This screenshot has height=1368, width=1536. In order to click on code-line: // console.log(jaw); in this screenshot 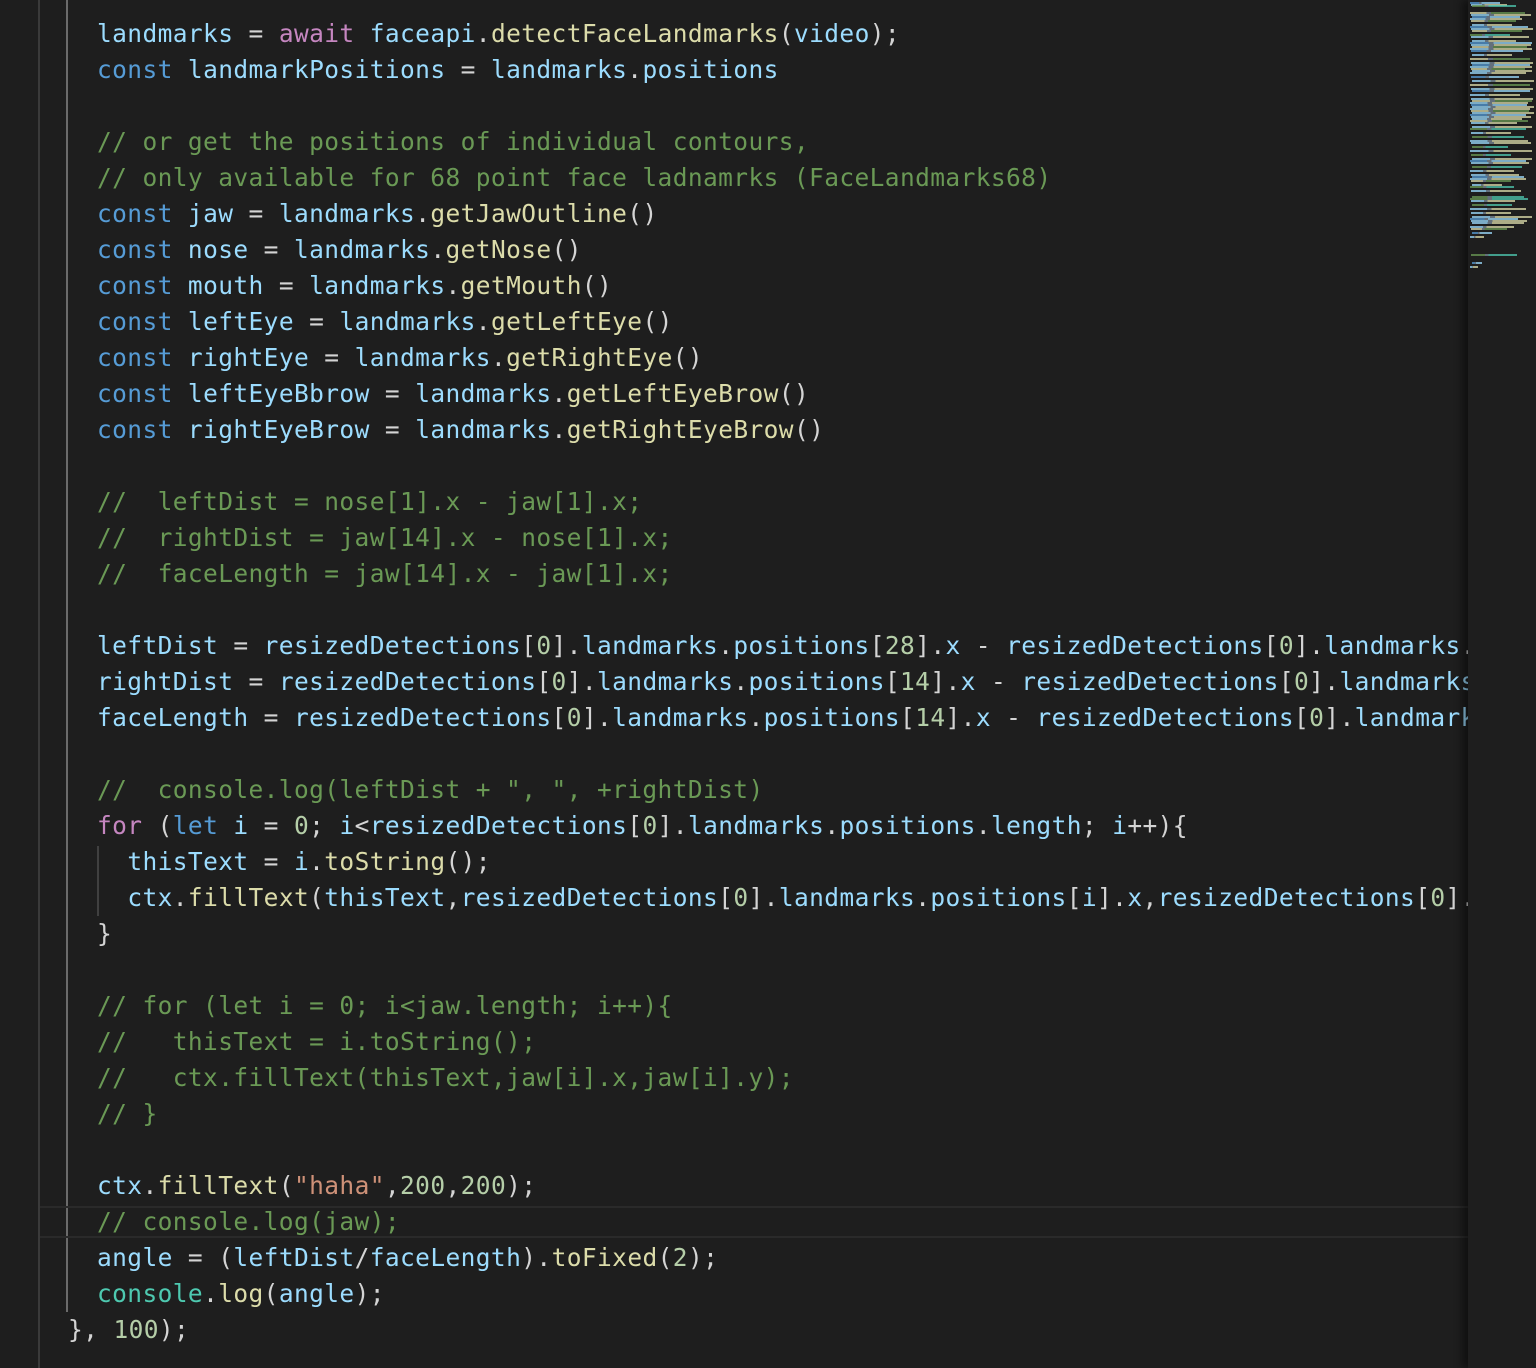, I will do `click(248, 1222)`.